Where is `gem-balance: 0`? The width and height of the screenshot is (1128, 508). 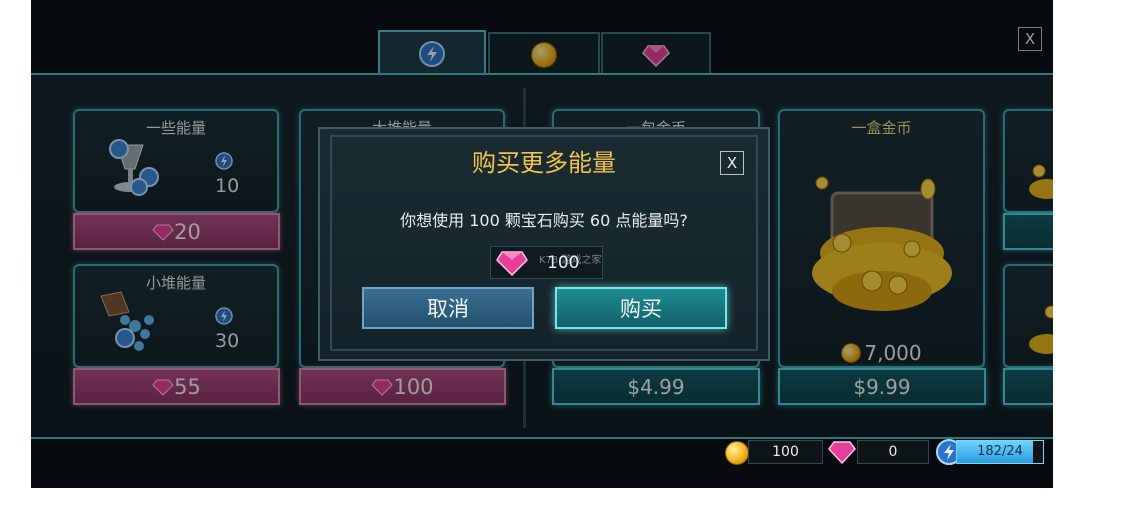 gem-balance: 0 is located at coordinates (893, 452).